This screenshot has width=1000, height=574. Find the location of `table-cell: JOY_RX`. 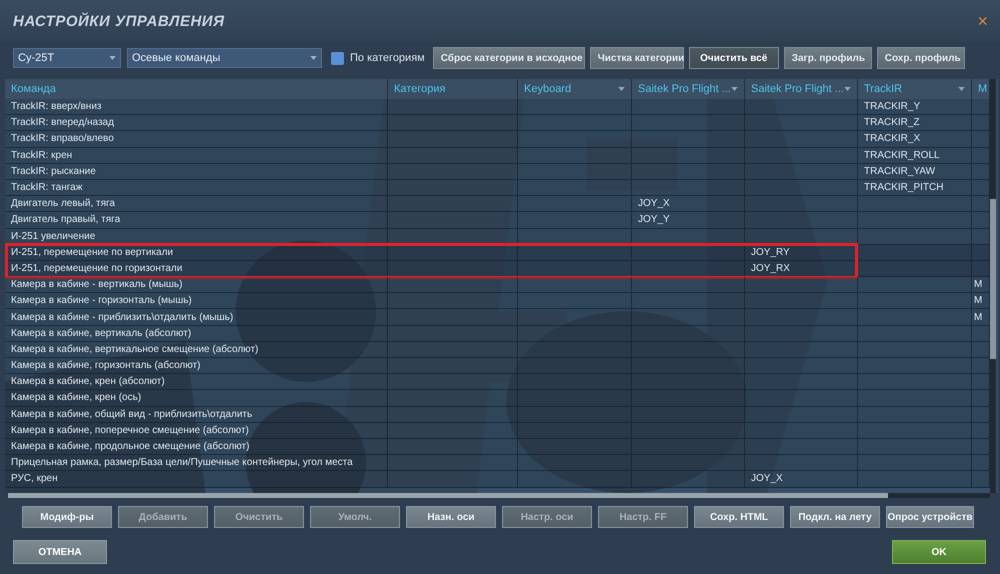

table-cell: JOY_RX is located at coordinates (770, 268).